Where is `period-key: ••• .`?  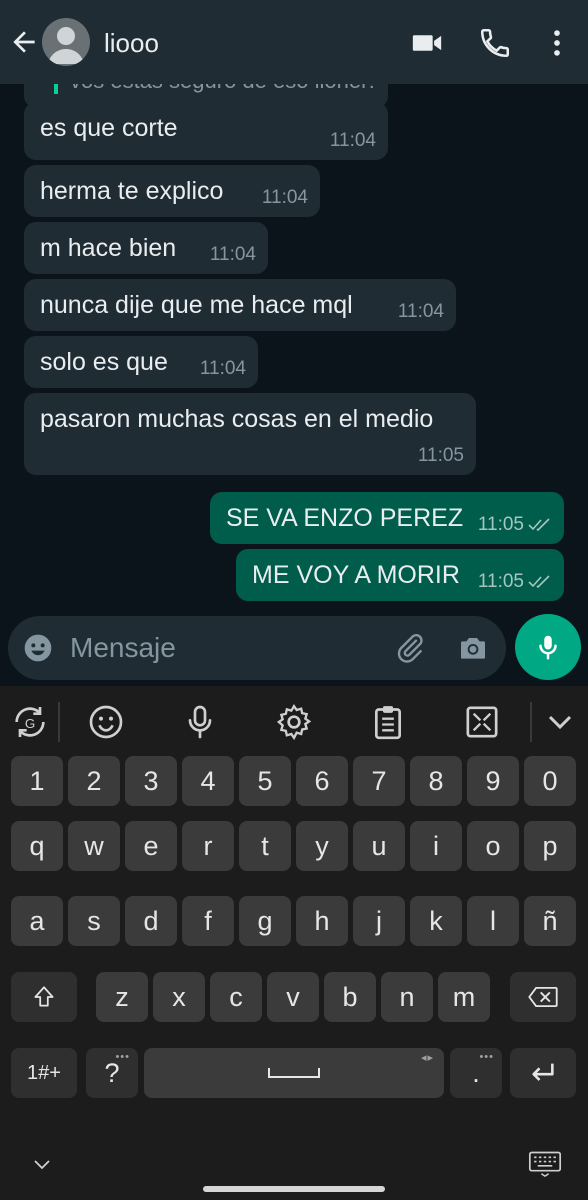 period-key: ••• . is located at coordinates (476, 1073).